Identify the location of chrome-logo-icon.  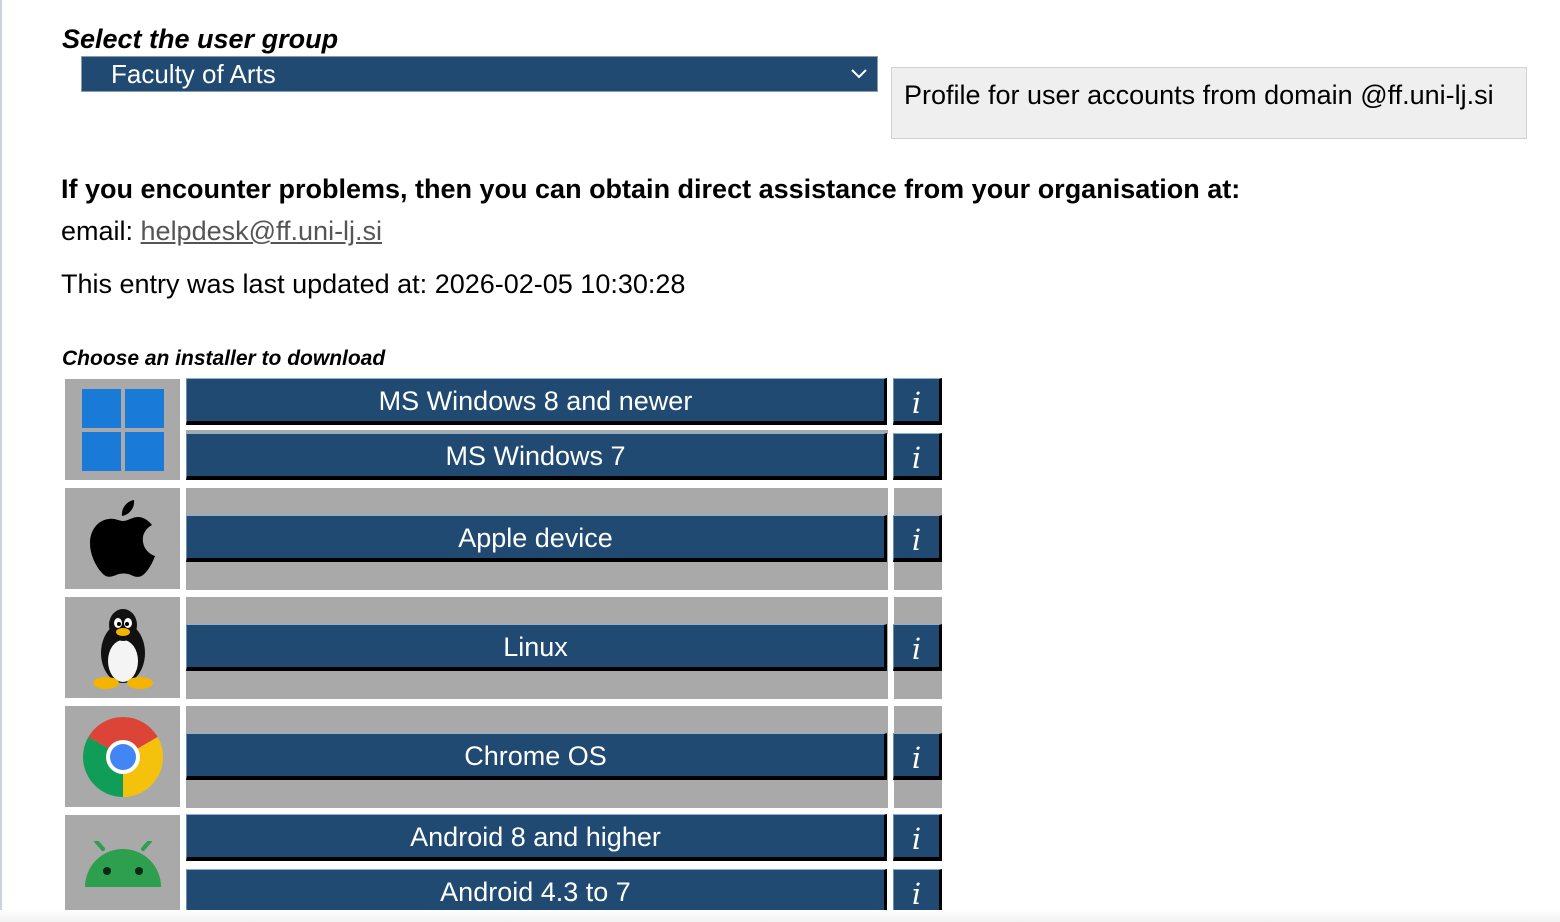
(122, 756).